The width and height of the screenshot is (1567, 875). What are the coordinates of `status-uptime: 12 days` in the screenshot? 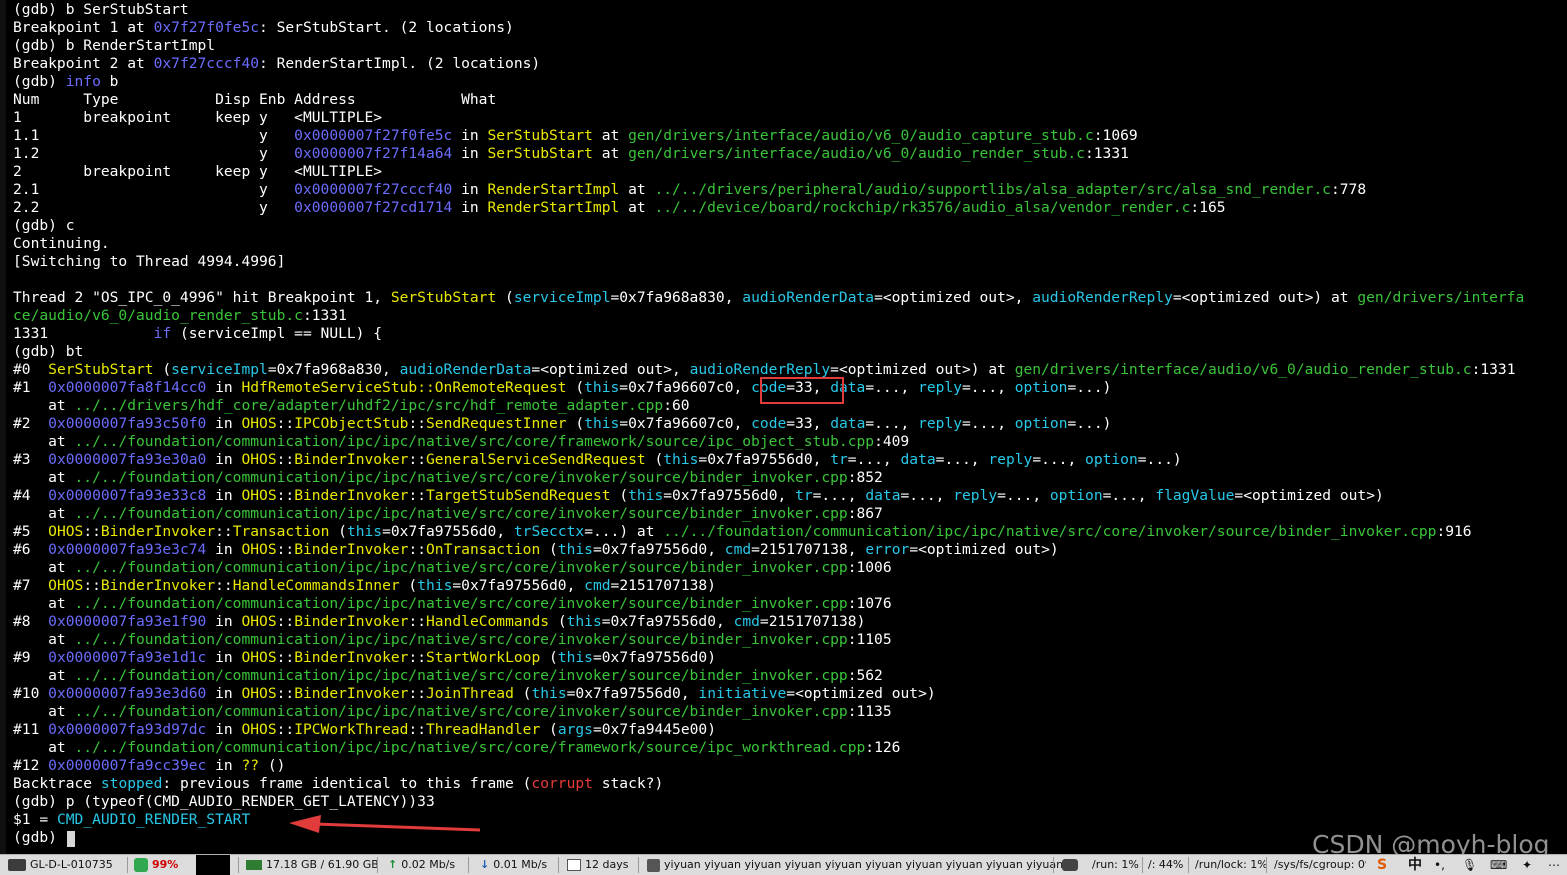 It's located at (597, 865).